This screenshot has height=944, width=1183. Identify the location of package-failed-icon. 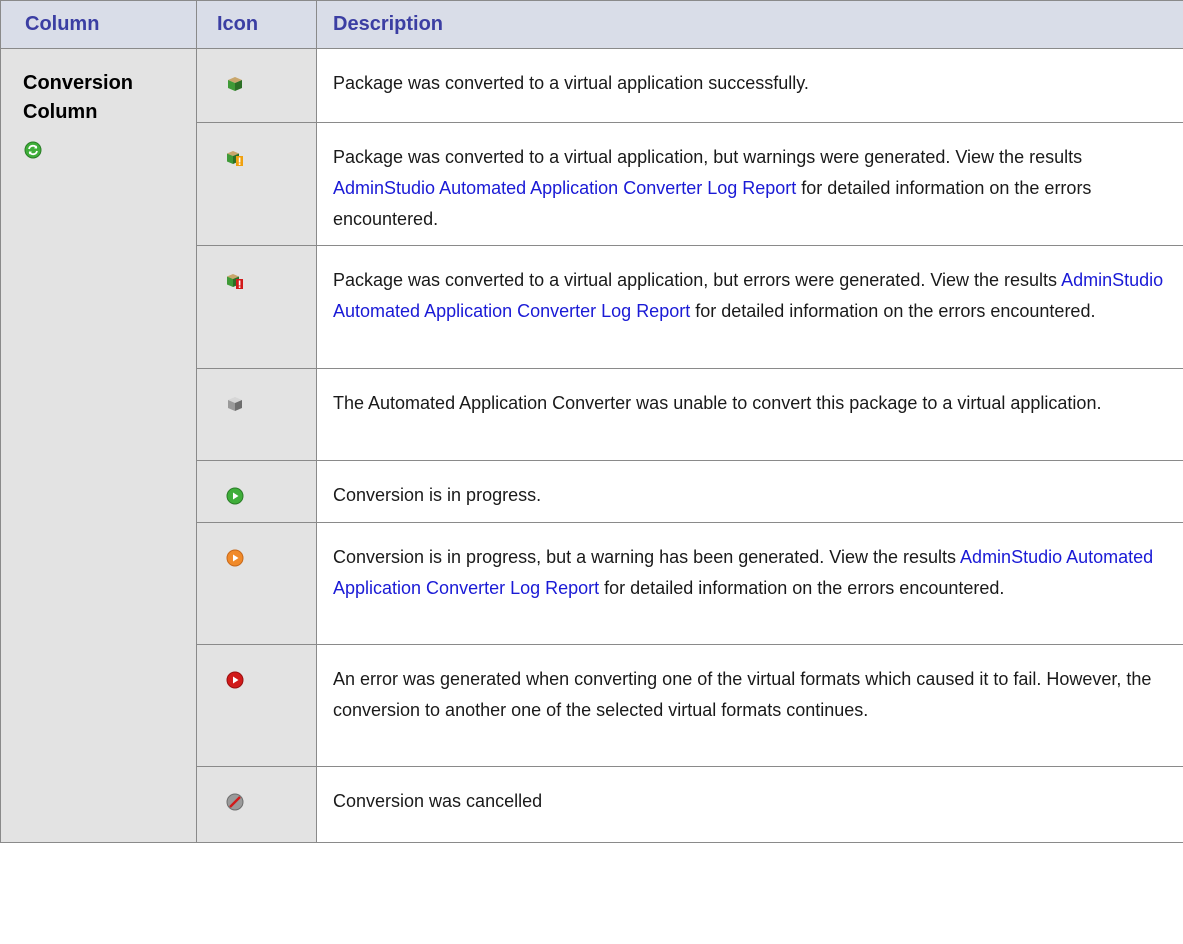
(235, 404).